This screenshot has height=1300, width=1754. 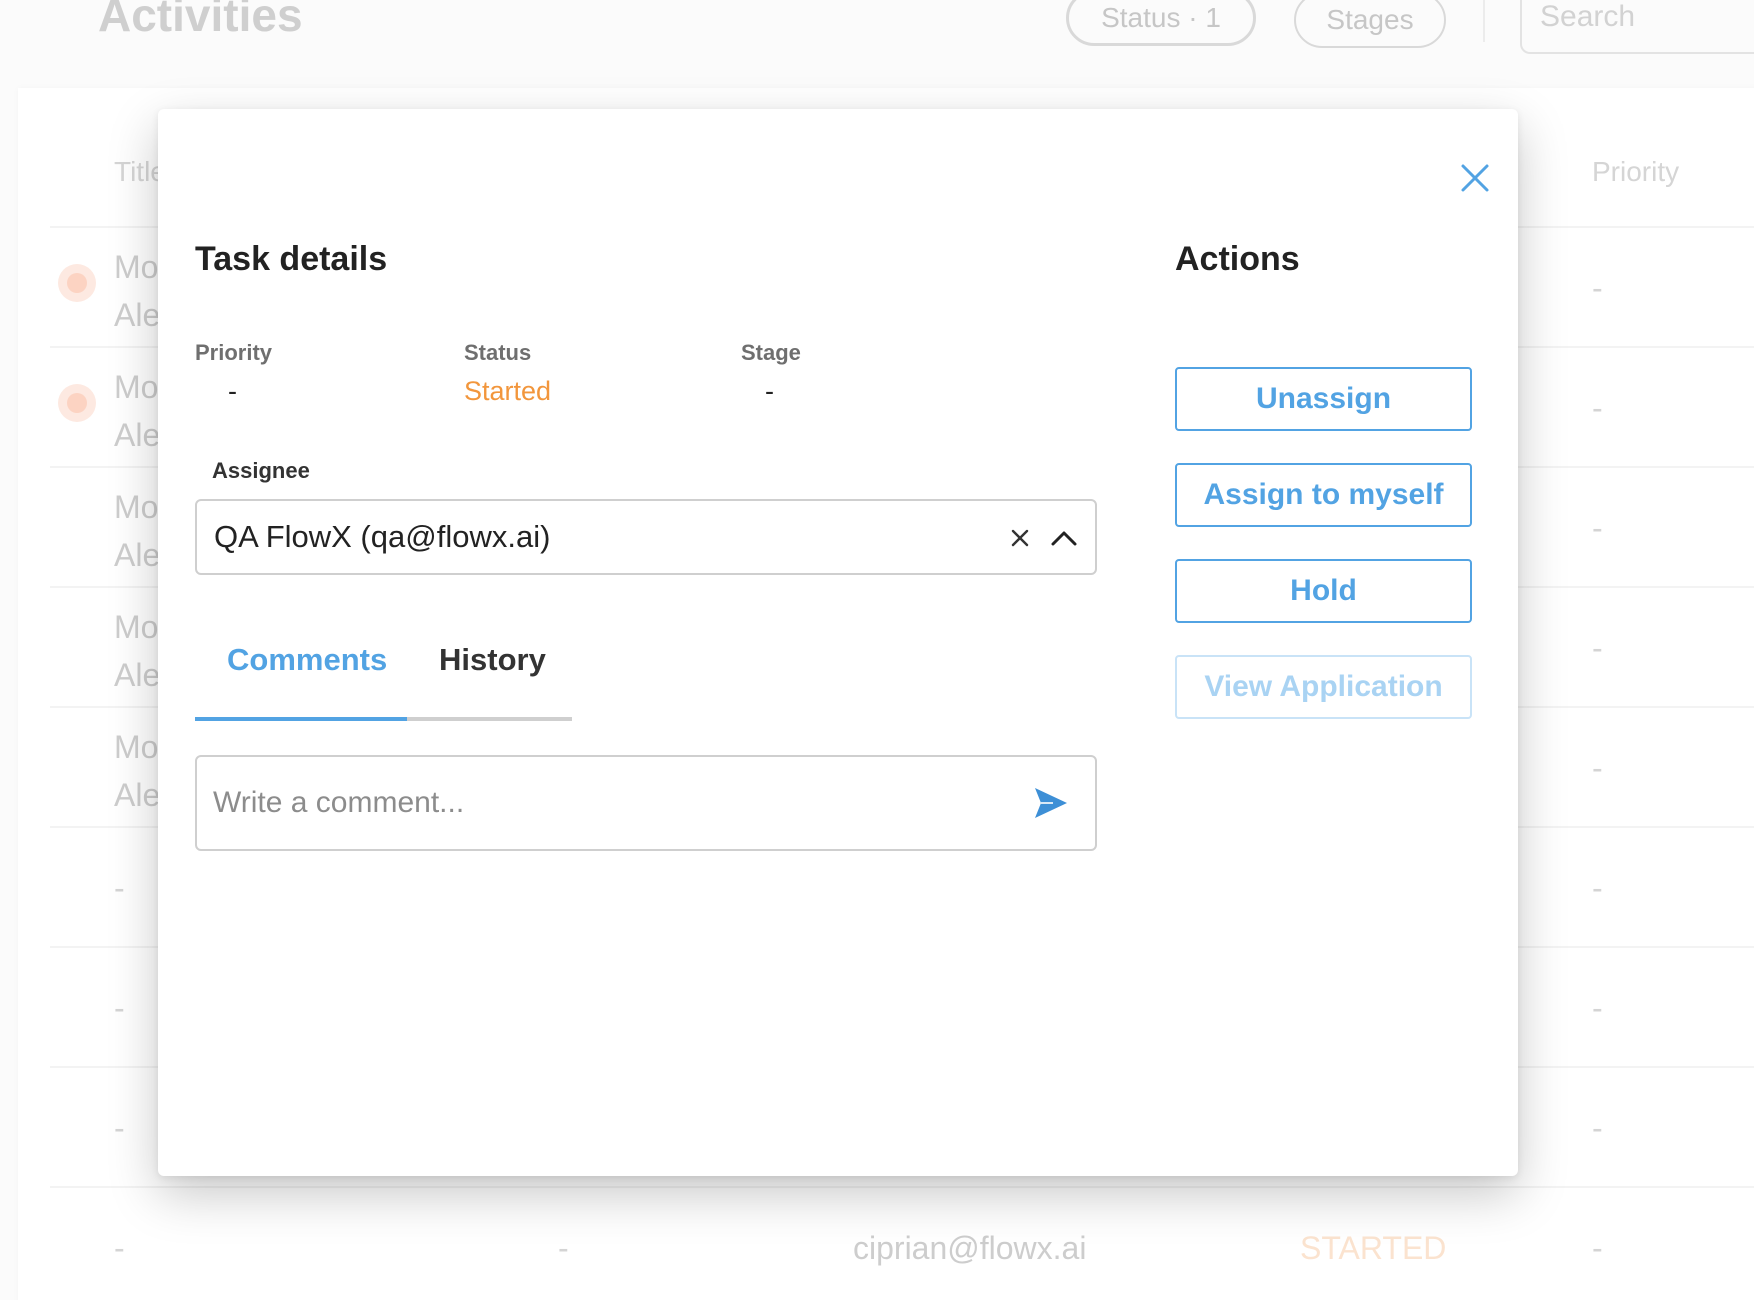 I want to click on status-filter-pill: Status · 1, so click(x=1161, y=23).